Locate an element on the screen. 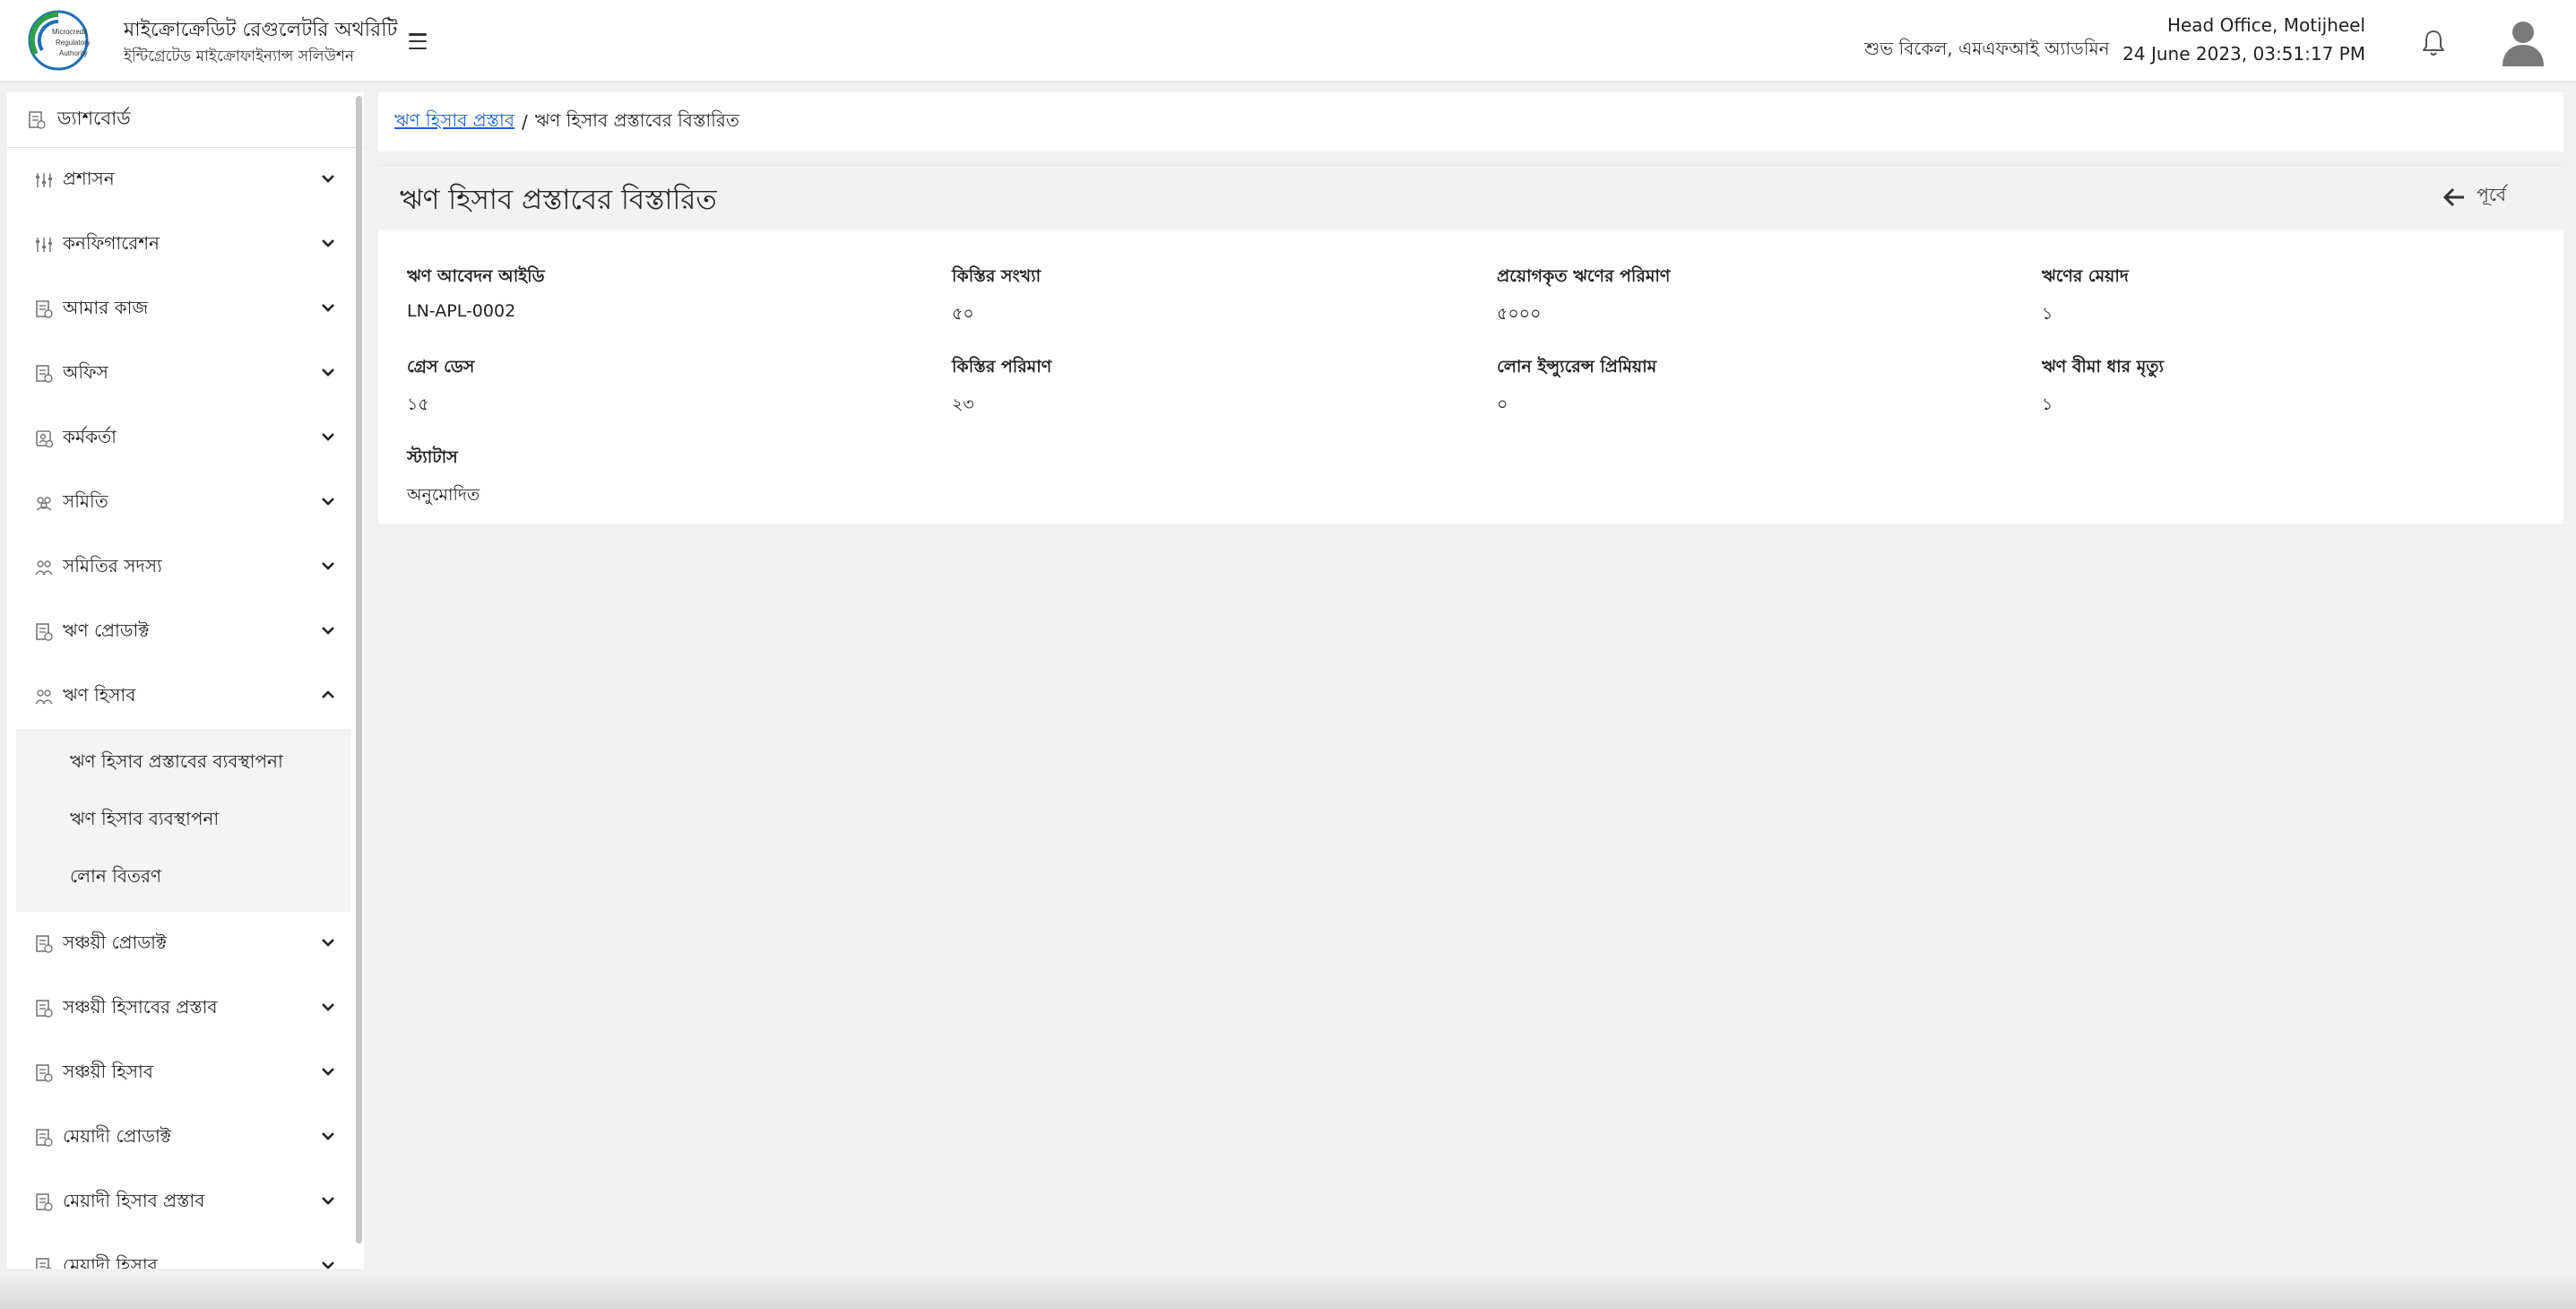 The image size is (2576, 1309). sidebar-item-label: সমিতি is located at coordinates (85, 501).